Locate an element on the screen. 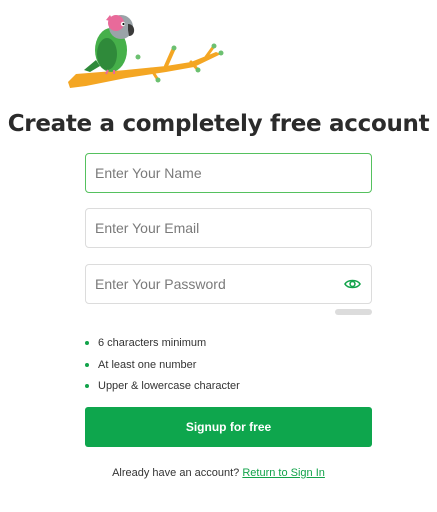  email-field is located at coordinates (228, 228).